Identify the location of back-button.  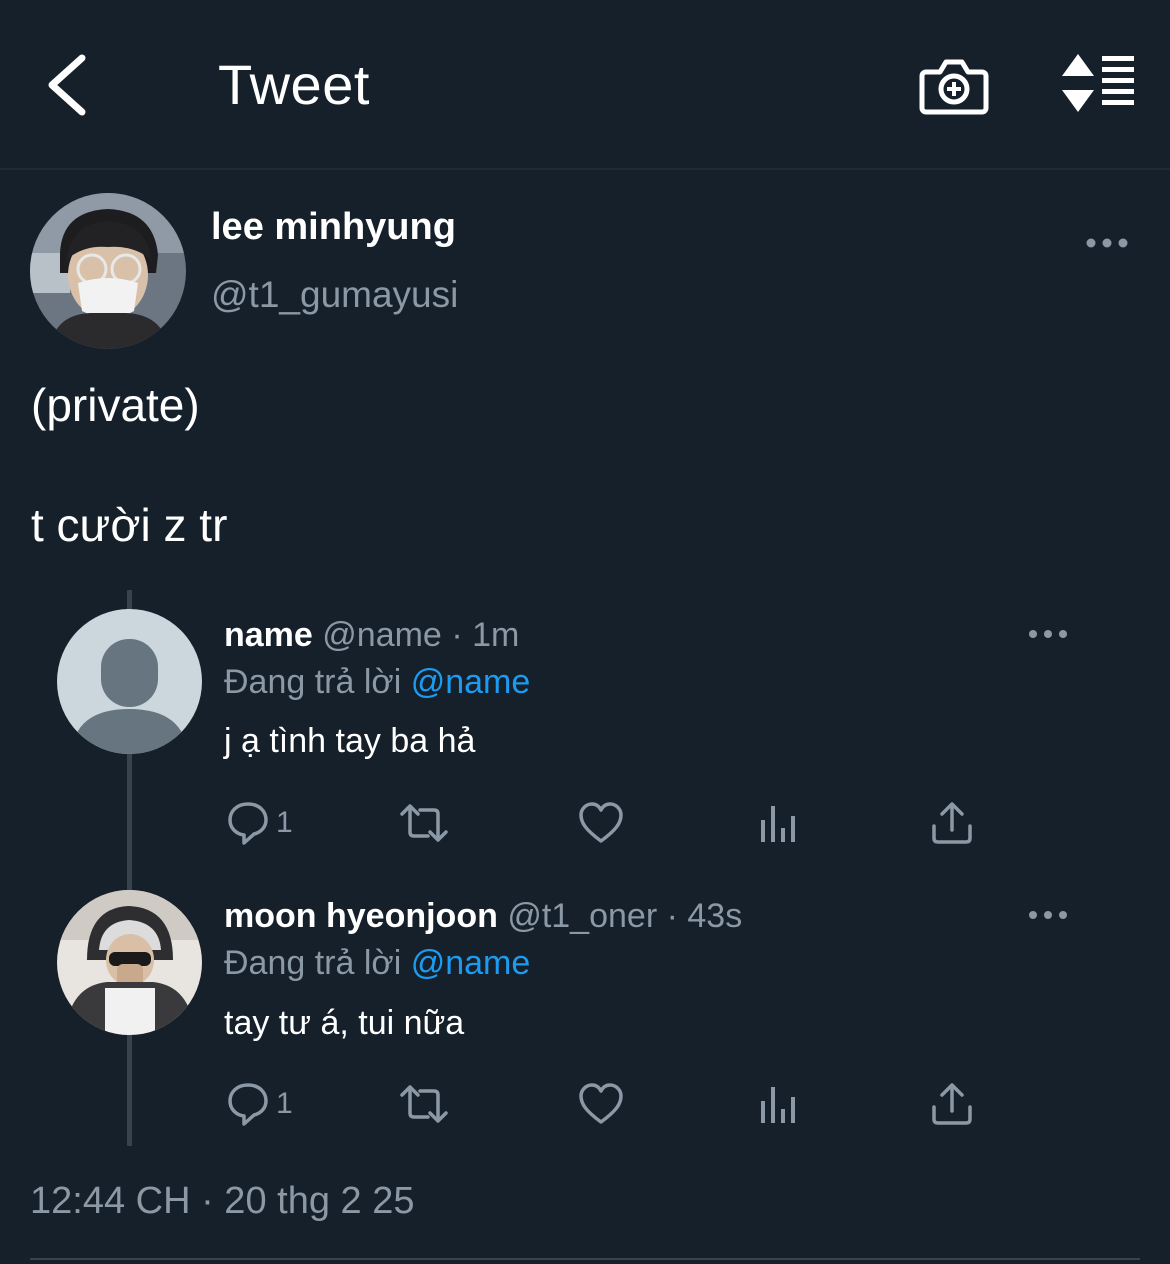
(70, 85).